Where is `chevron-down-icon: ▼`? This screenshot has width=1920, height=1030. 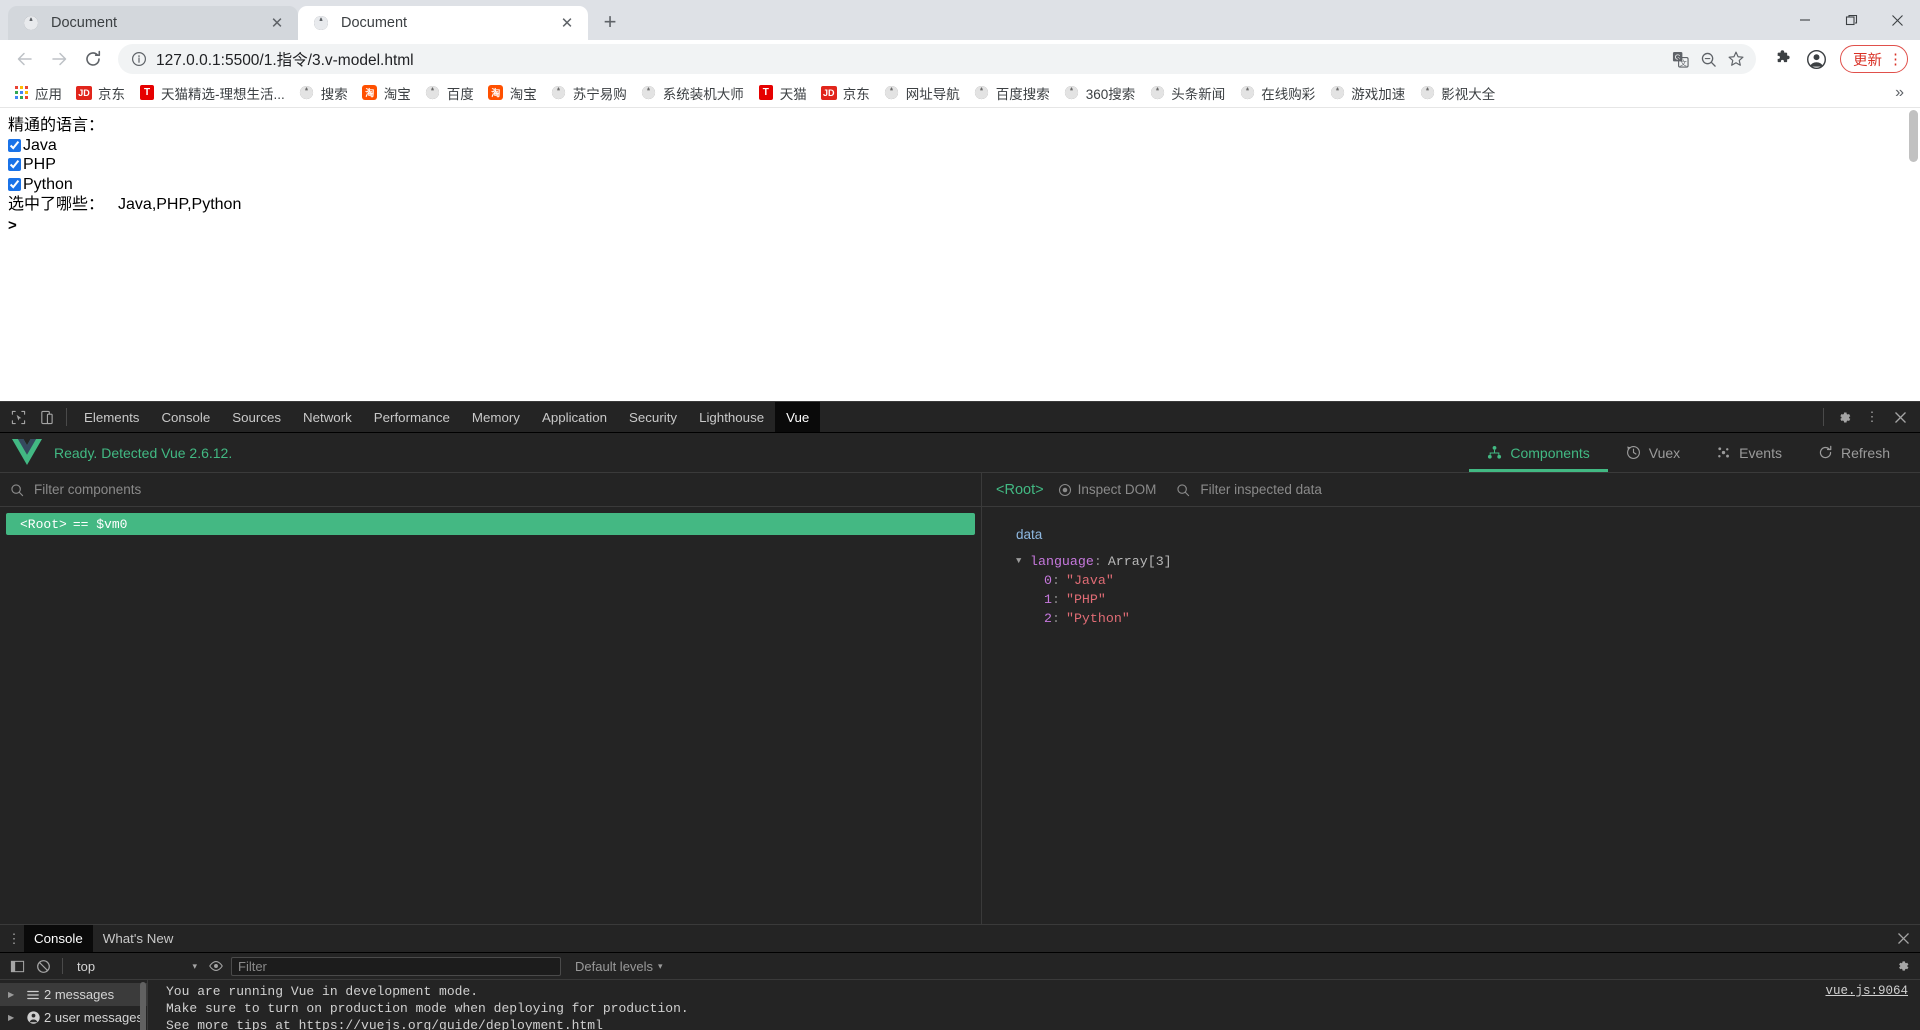 chevron-down-icon: ▼ is located at coordinates (1023, 561).